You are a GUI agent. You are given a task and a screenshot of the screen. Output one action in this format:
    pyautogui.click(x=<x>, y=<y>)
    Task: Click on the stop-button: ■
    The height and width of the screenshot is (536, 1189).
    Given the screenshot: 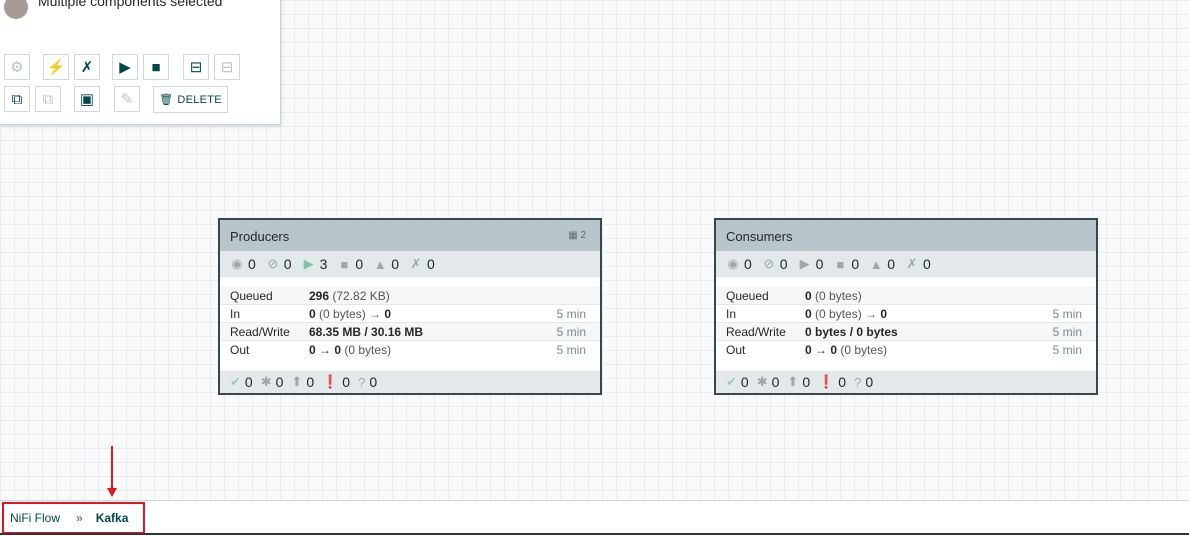 What is the action you would take?
    pyautogui.click(x=156, y=67)
    